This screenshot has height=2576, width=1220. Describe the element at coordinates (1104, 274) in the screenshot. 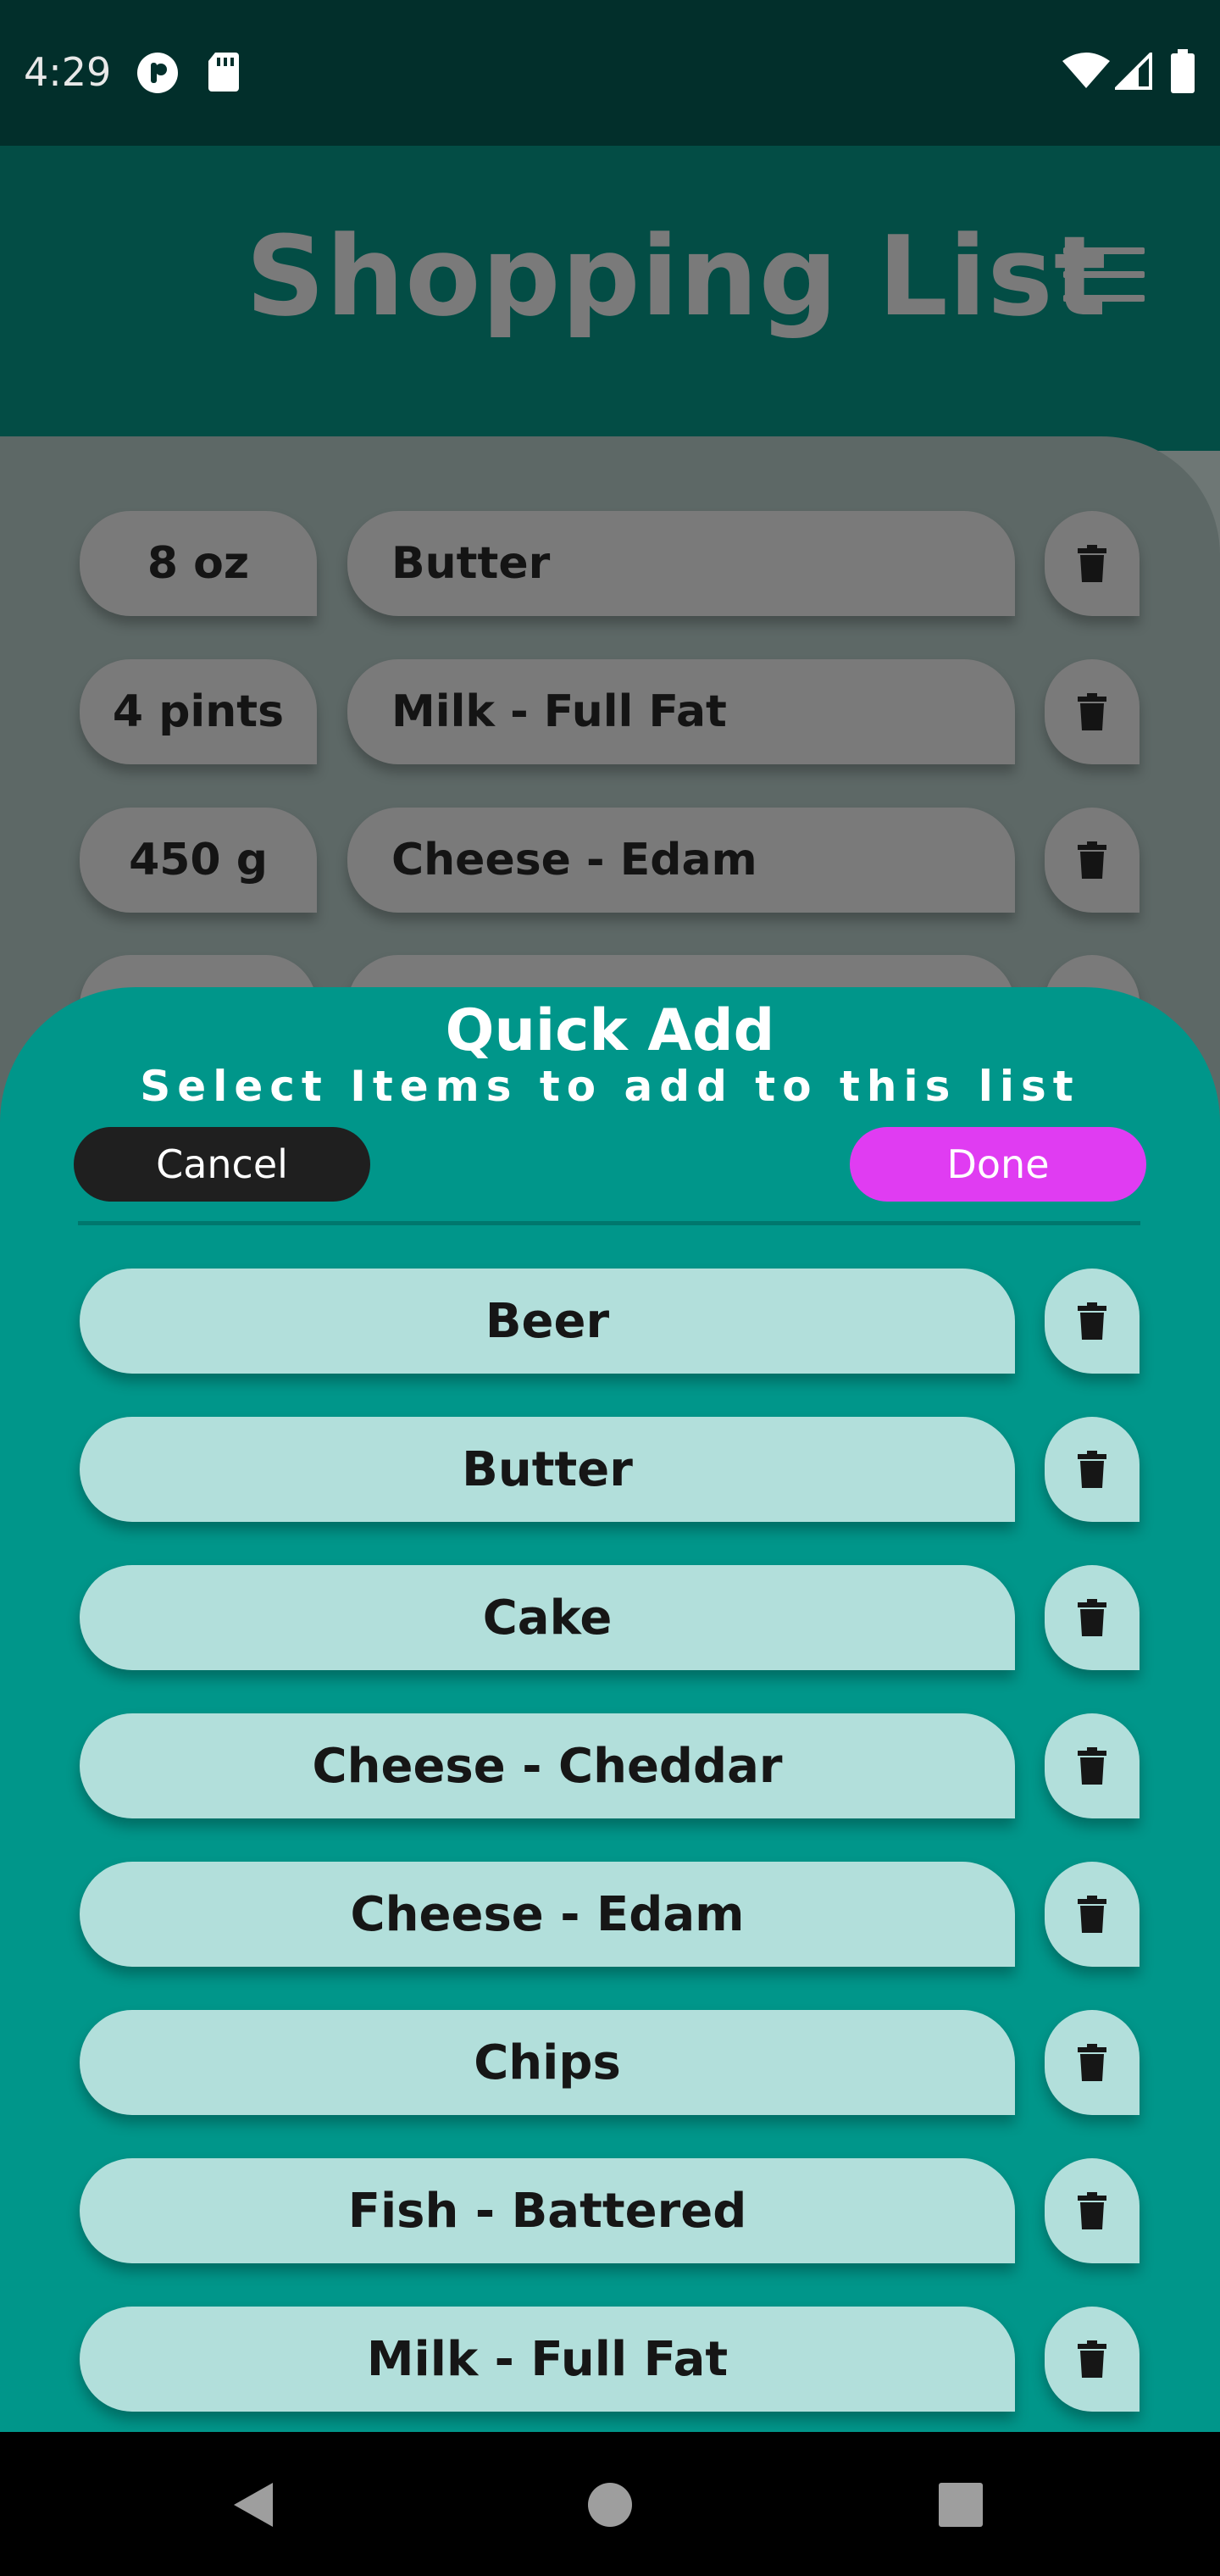

I see `hamburger-menu-icon` at that location.